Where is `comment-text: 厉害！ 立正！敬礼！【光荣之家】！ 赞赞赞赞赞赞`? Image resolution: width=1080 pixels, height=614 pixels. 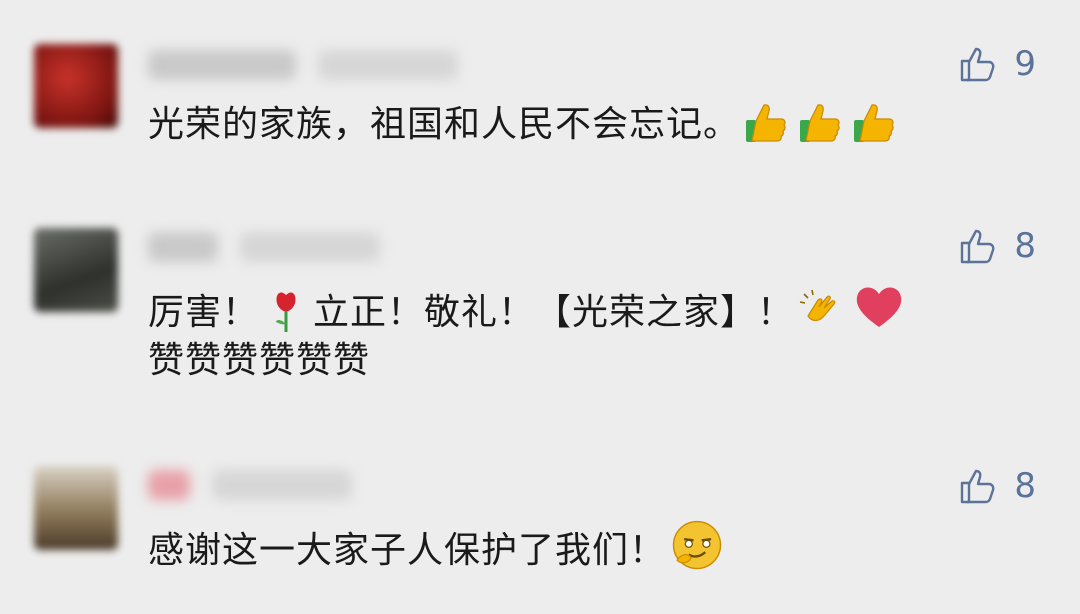 comment-text: 厉害！ 立正！敬礼！【光荣之家】！ 赞赞赞赞赞赞 is located at coordinates (588, 332).